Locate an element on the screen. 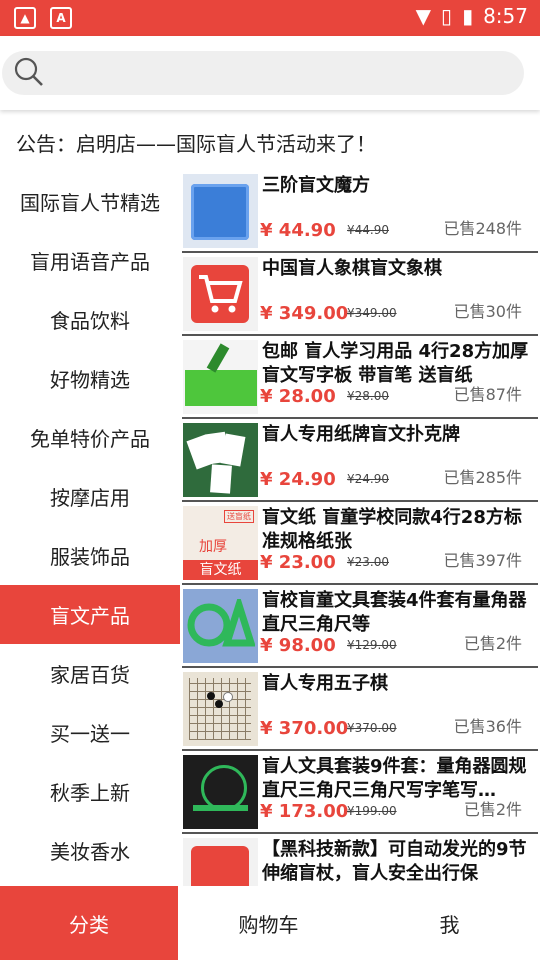 The image size is (540, 960). sidebar-item-voice-products: 盲用语音产品 is located at coordinates (90, 260).